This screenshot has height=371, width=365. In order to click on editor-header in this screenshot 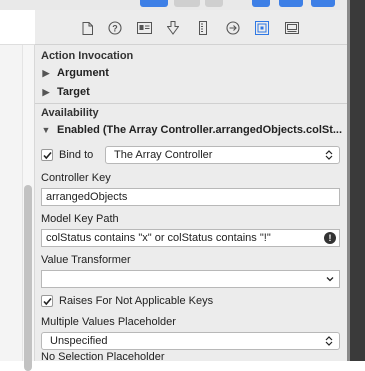, I will do `click(17, 27)`.